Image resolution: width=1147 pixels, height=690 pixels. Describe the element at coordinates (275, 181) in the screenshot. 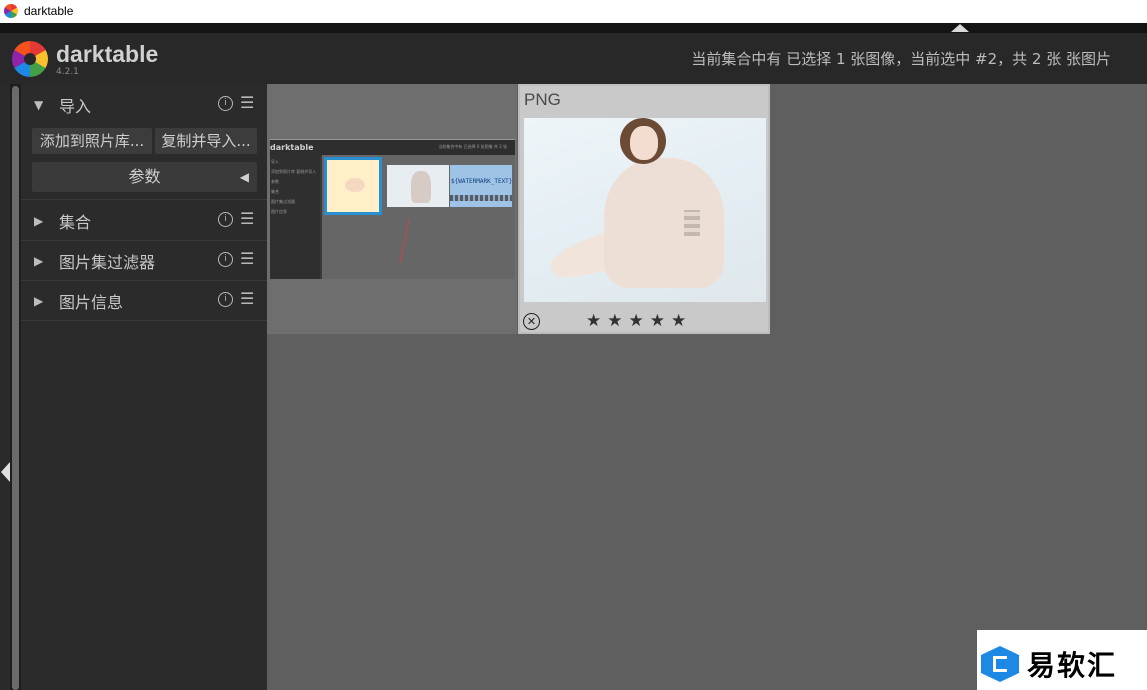

I see `mini-side-line: 参数` at that location.